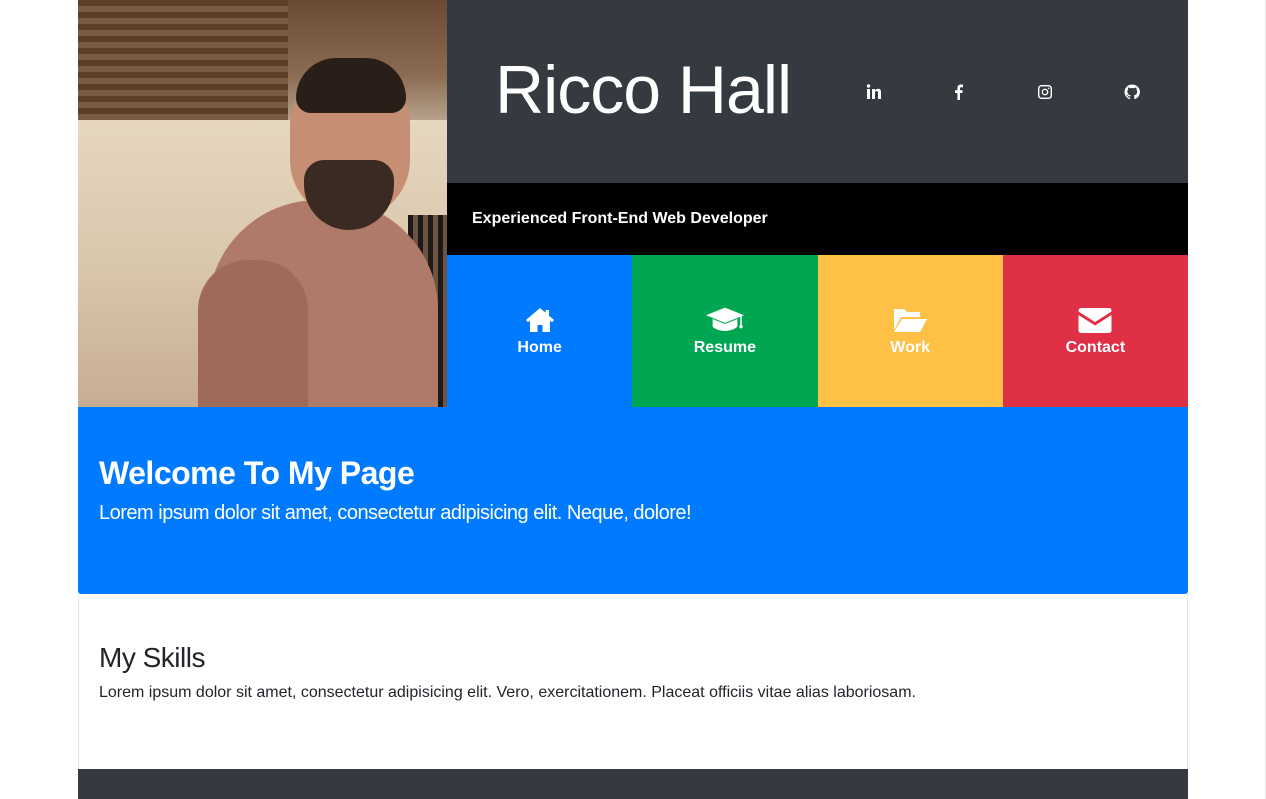  What do you see at coordinates (540, 320) in the screenshot?
I see `home-icon` at bounding box center [540, 320].